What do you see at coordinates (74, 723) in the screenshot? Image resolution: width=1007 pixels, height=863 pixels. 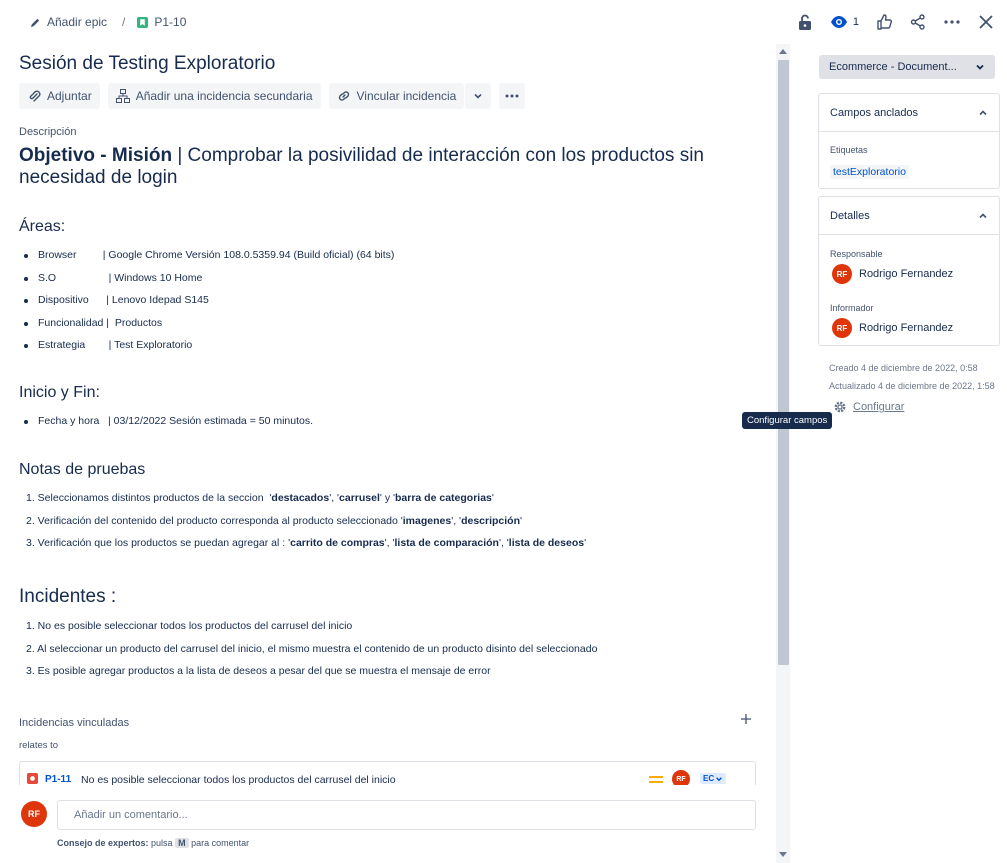 I see `linked-issues-heading: Incidencias vinculadas` at bounding box center [74, 723].